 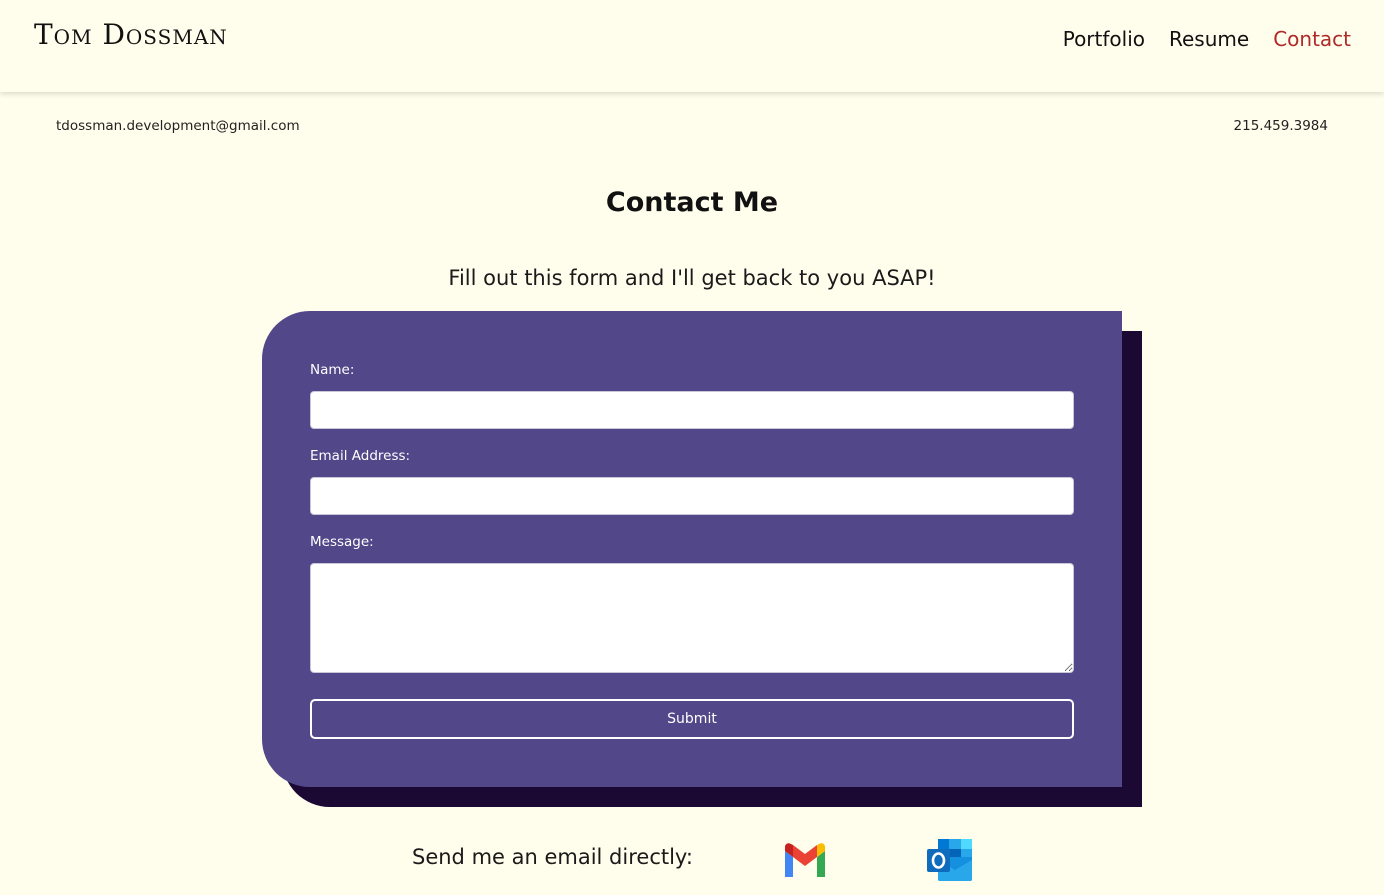 What do you see at coordinates (692, 618) in the screenshot?
I see `message-textarea` at bounding box center [692, 618].